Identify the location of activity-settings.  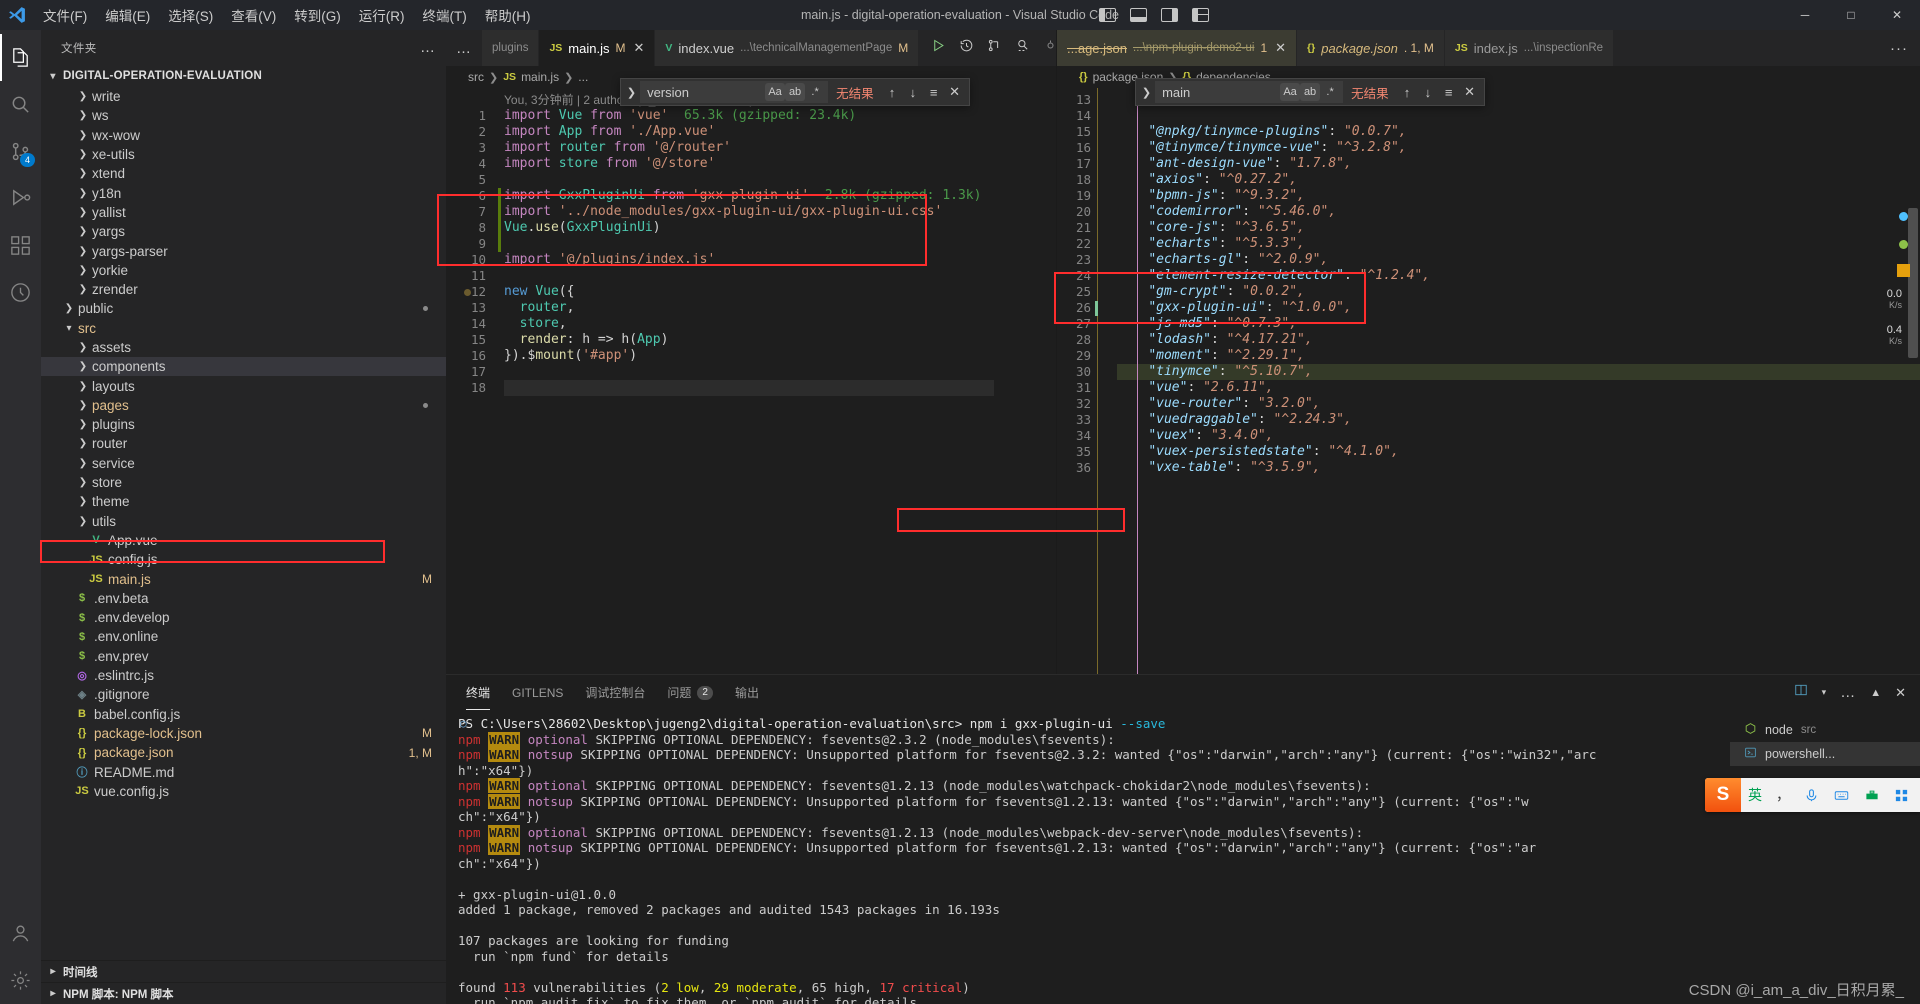
(20, 980).